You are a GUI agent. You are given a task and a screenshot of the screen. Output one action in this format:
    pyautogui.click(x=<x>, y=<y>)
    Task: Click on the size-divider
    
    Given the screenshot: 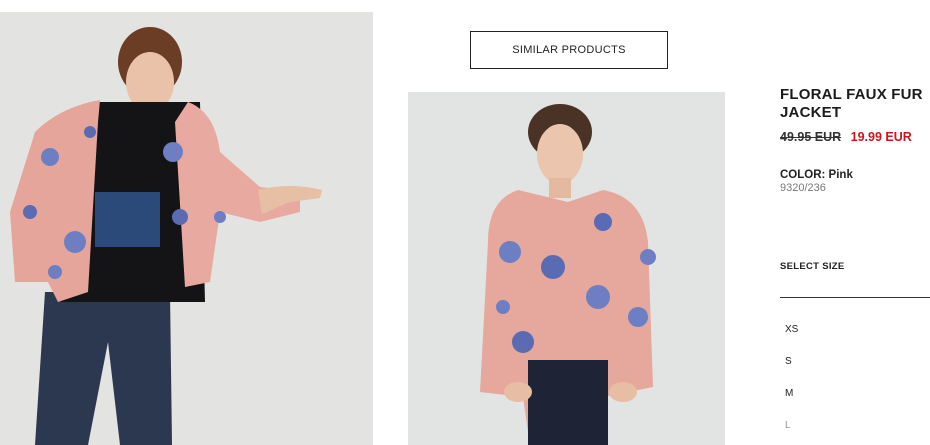 What is the action you would take?
    pyautogui.click(x=855, y=297)
    